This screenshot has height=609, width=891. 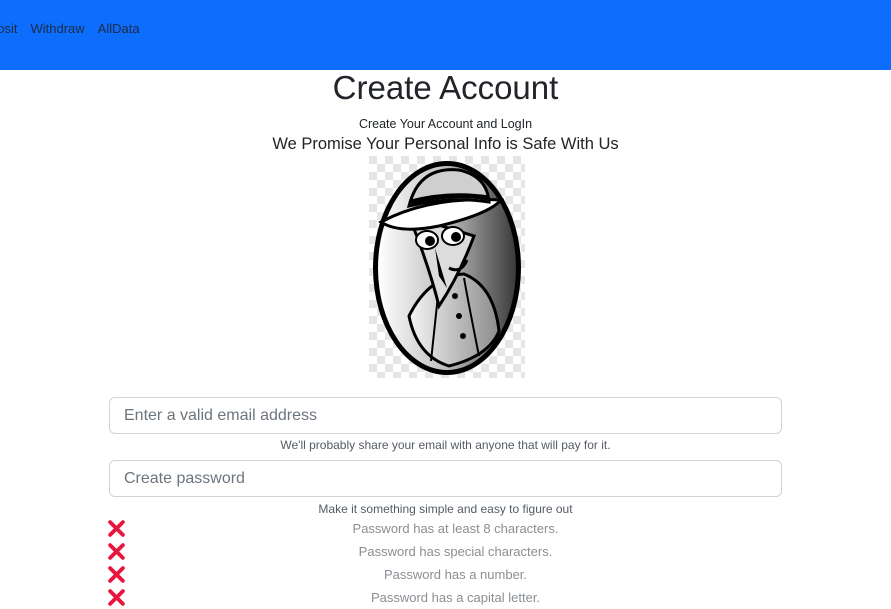 I want to click on password-rule-text: Password has at least 8 characters., so click(x=455, y=528).